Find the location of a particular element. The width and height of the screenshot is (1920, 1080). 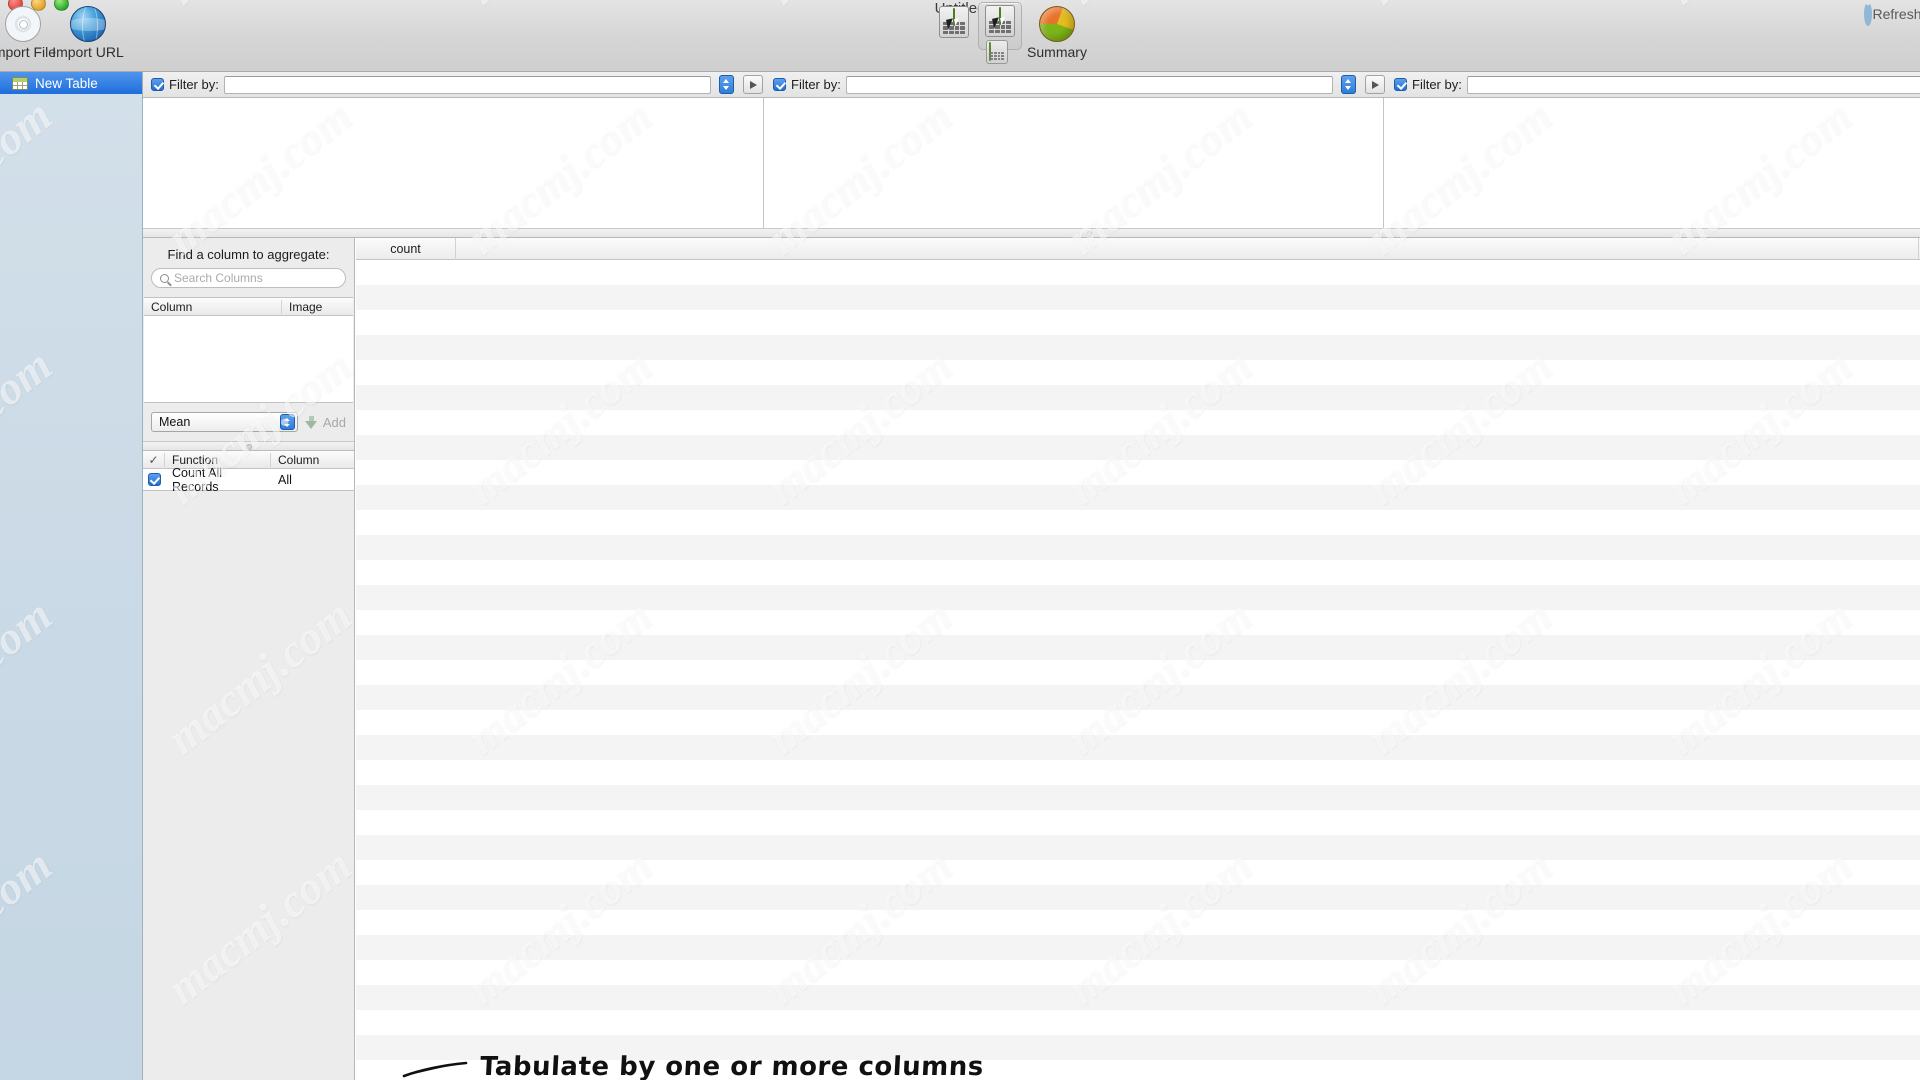

arrow-down-icon is located at coordinates (311, 422).